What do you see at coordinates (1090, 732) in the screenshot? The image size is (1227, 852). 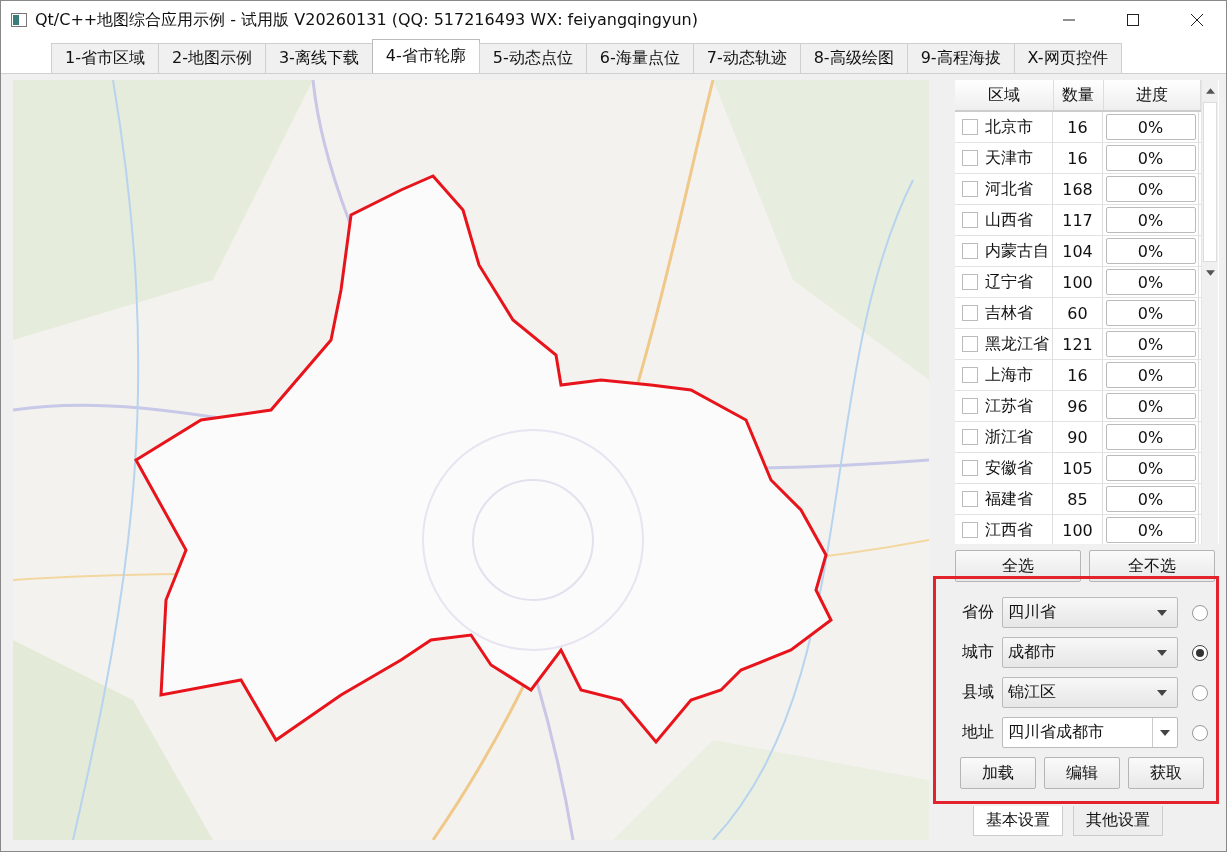 I see `address-field: 四川省成都市` at bounding box center [1090, 732].